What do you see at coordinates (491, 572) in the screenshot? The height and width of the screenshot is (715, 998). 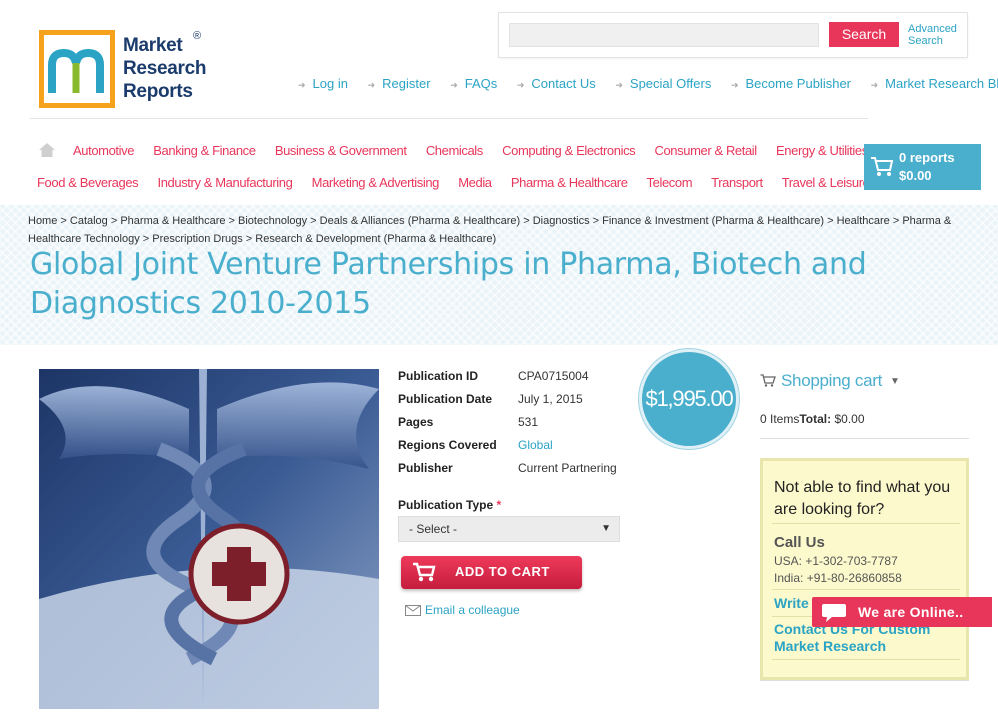 I see `add-to-cart-button: ADD TO CART` at bounding box center [491, 572].